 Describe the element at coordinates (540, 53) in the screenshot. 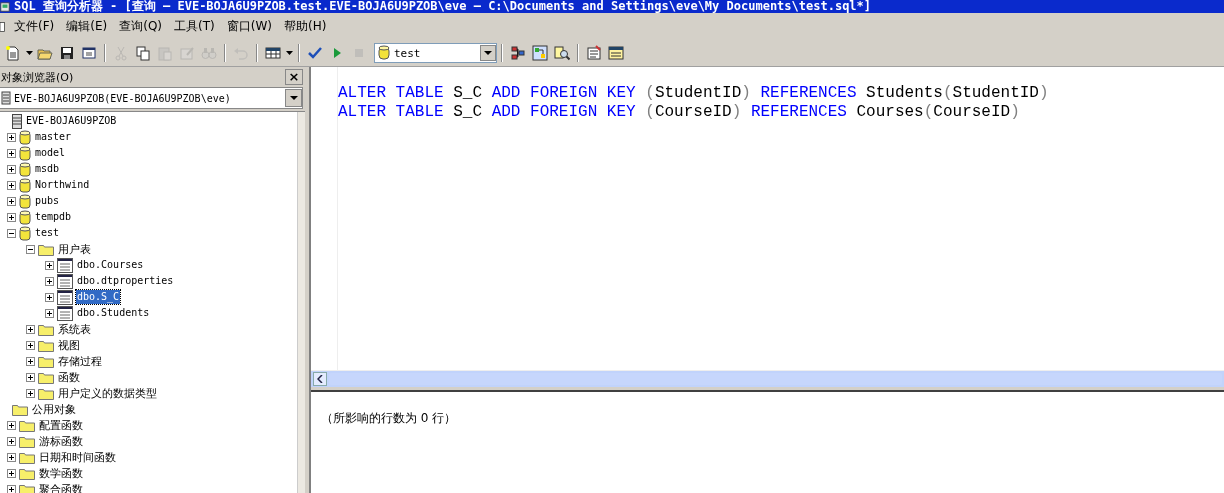

I see `browser-icon` at that location.